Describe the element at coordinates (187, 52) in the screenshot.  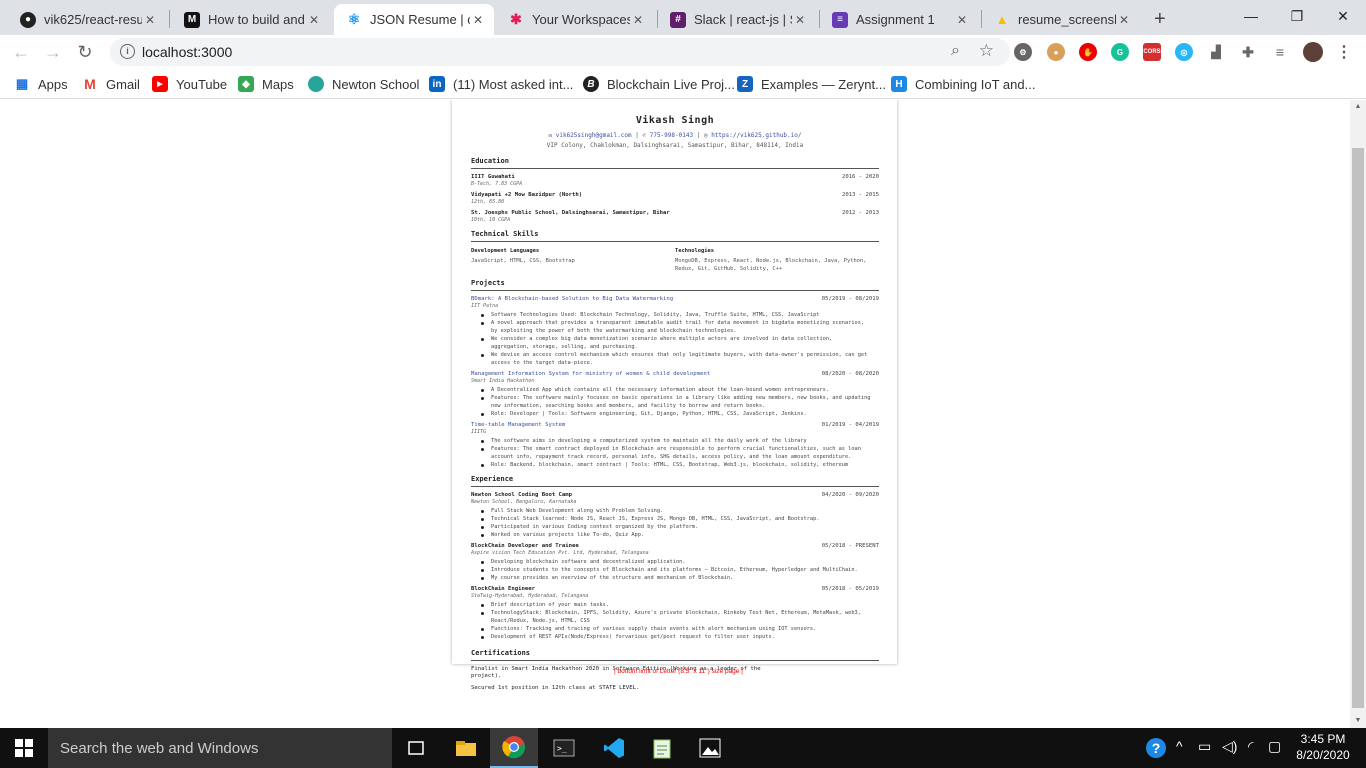
I see `url-text: localhost:3000` at that location.